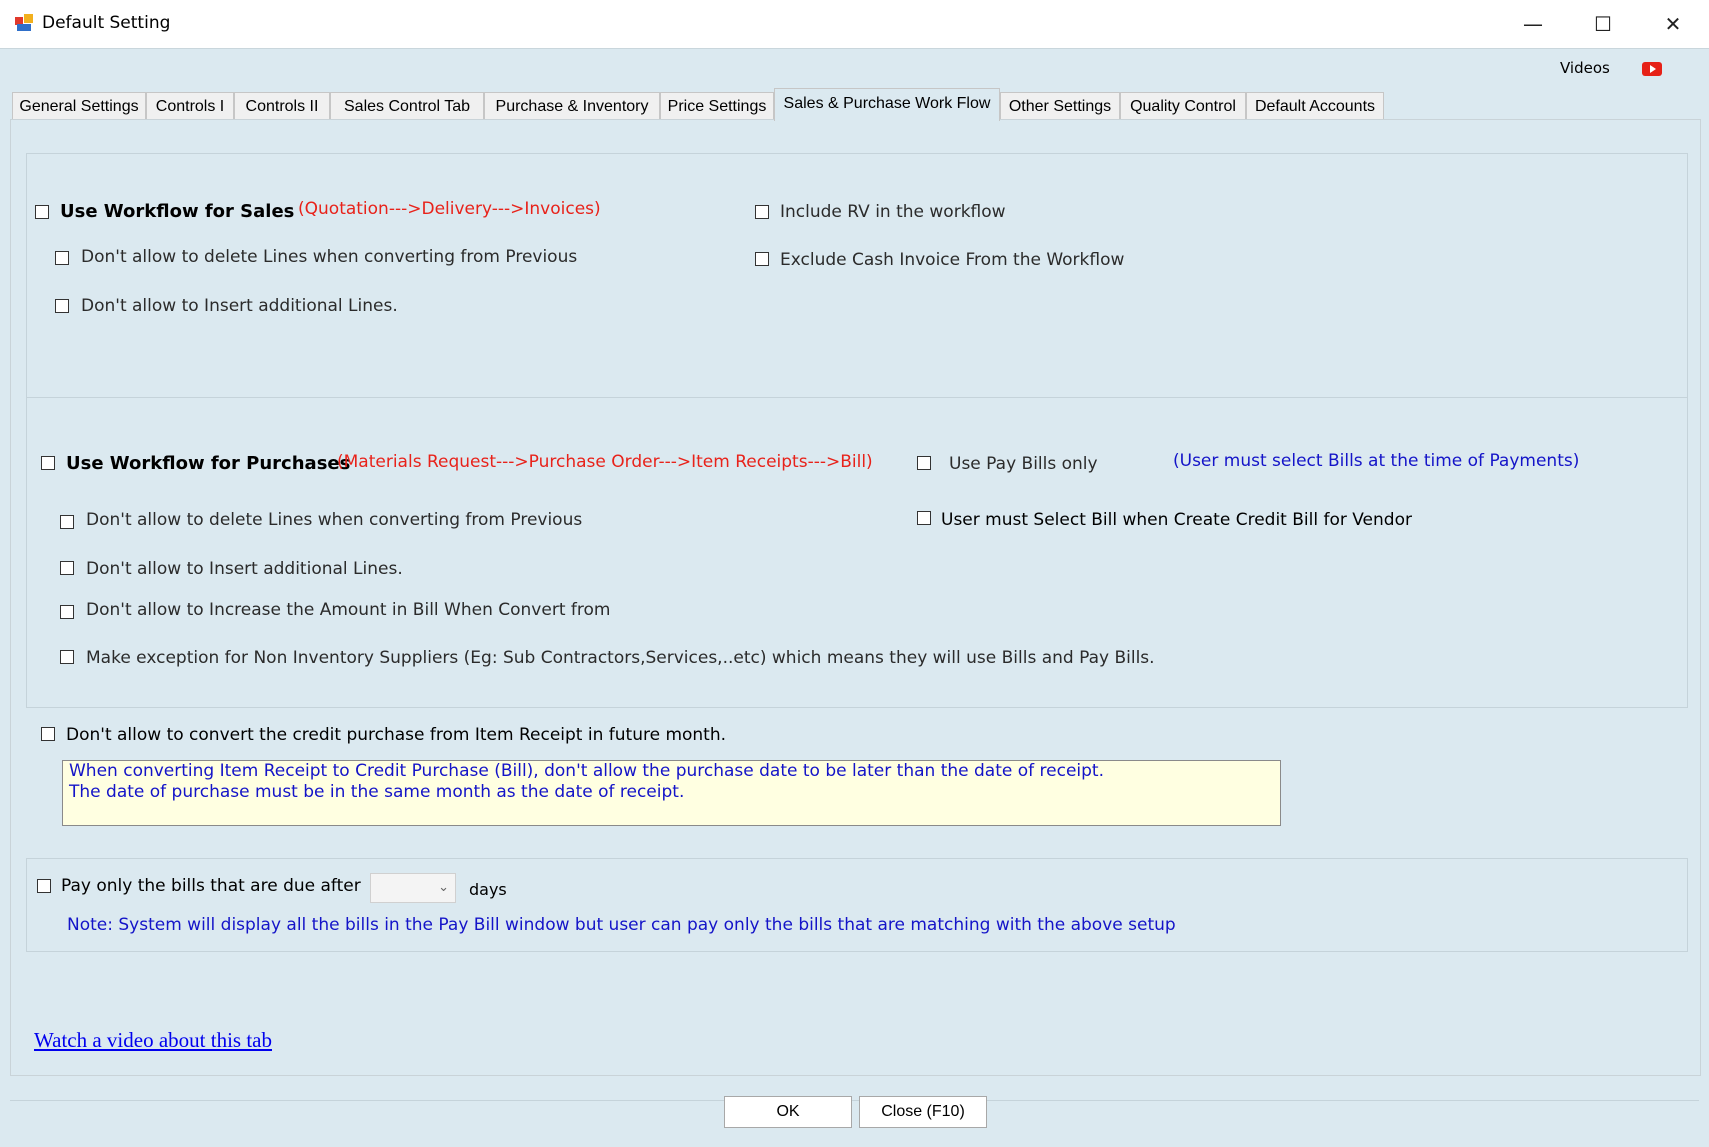 This screenshot has width=1709, height=1147. I want to click on sales-flow-text: (Quotation--->Delivery--->Invoices), so click(449, 209).